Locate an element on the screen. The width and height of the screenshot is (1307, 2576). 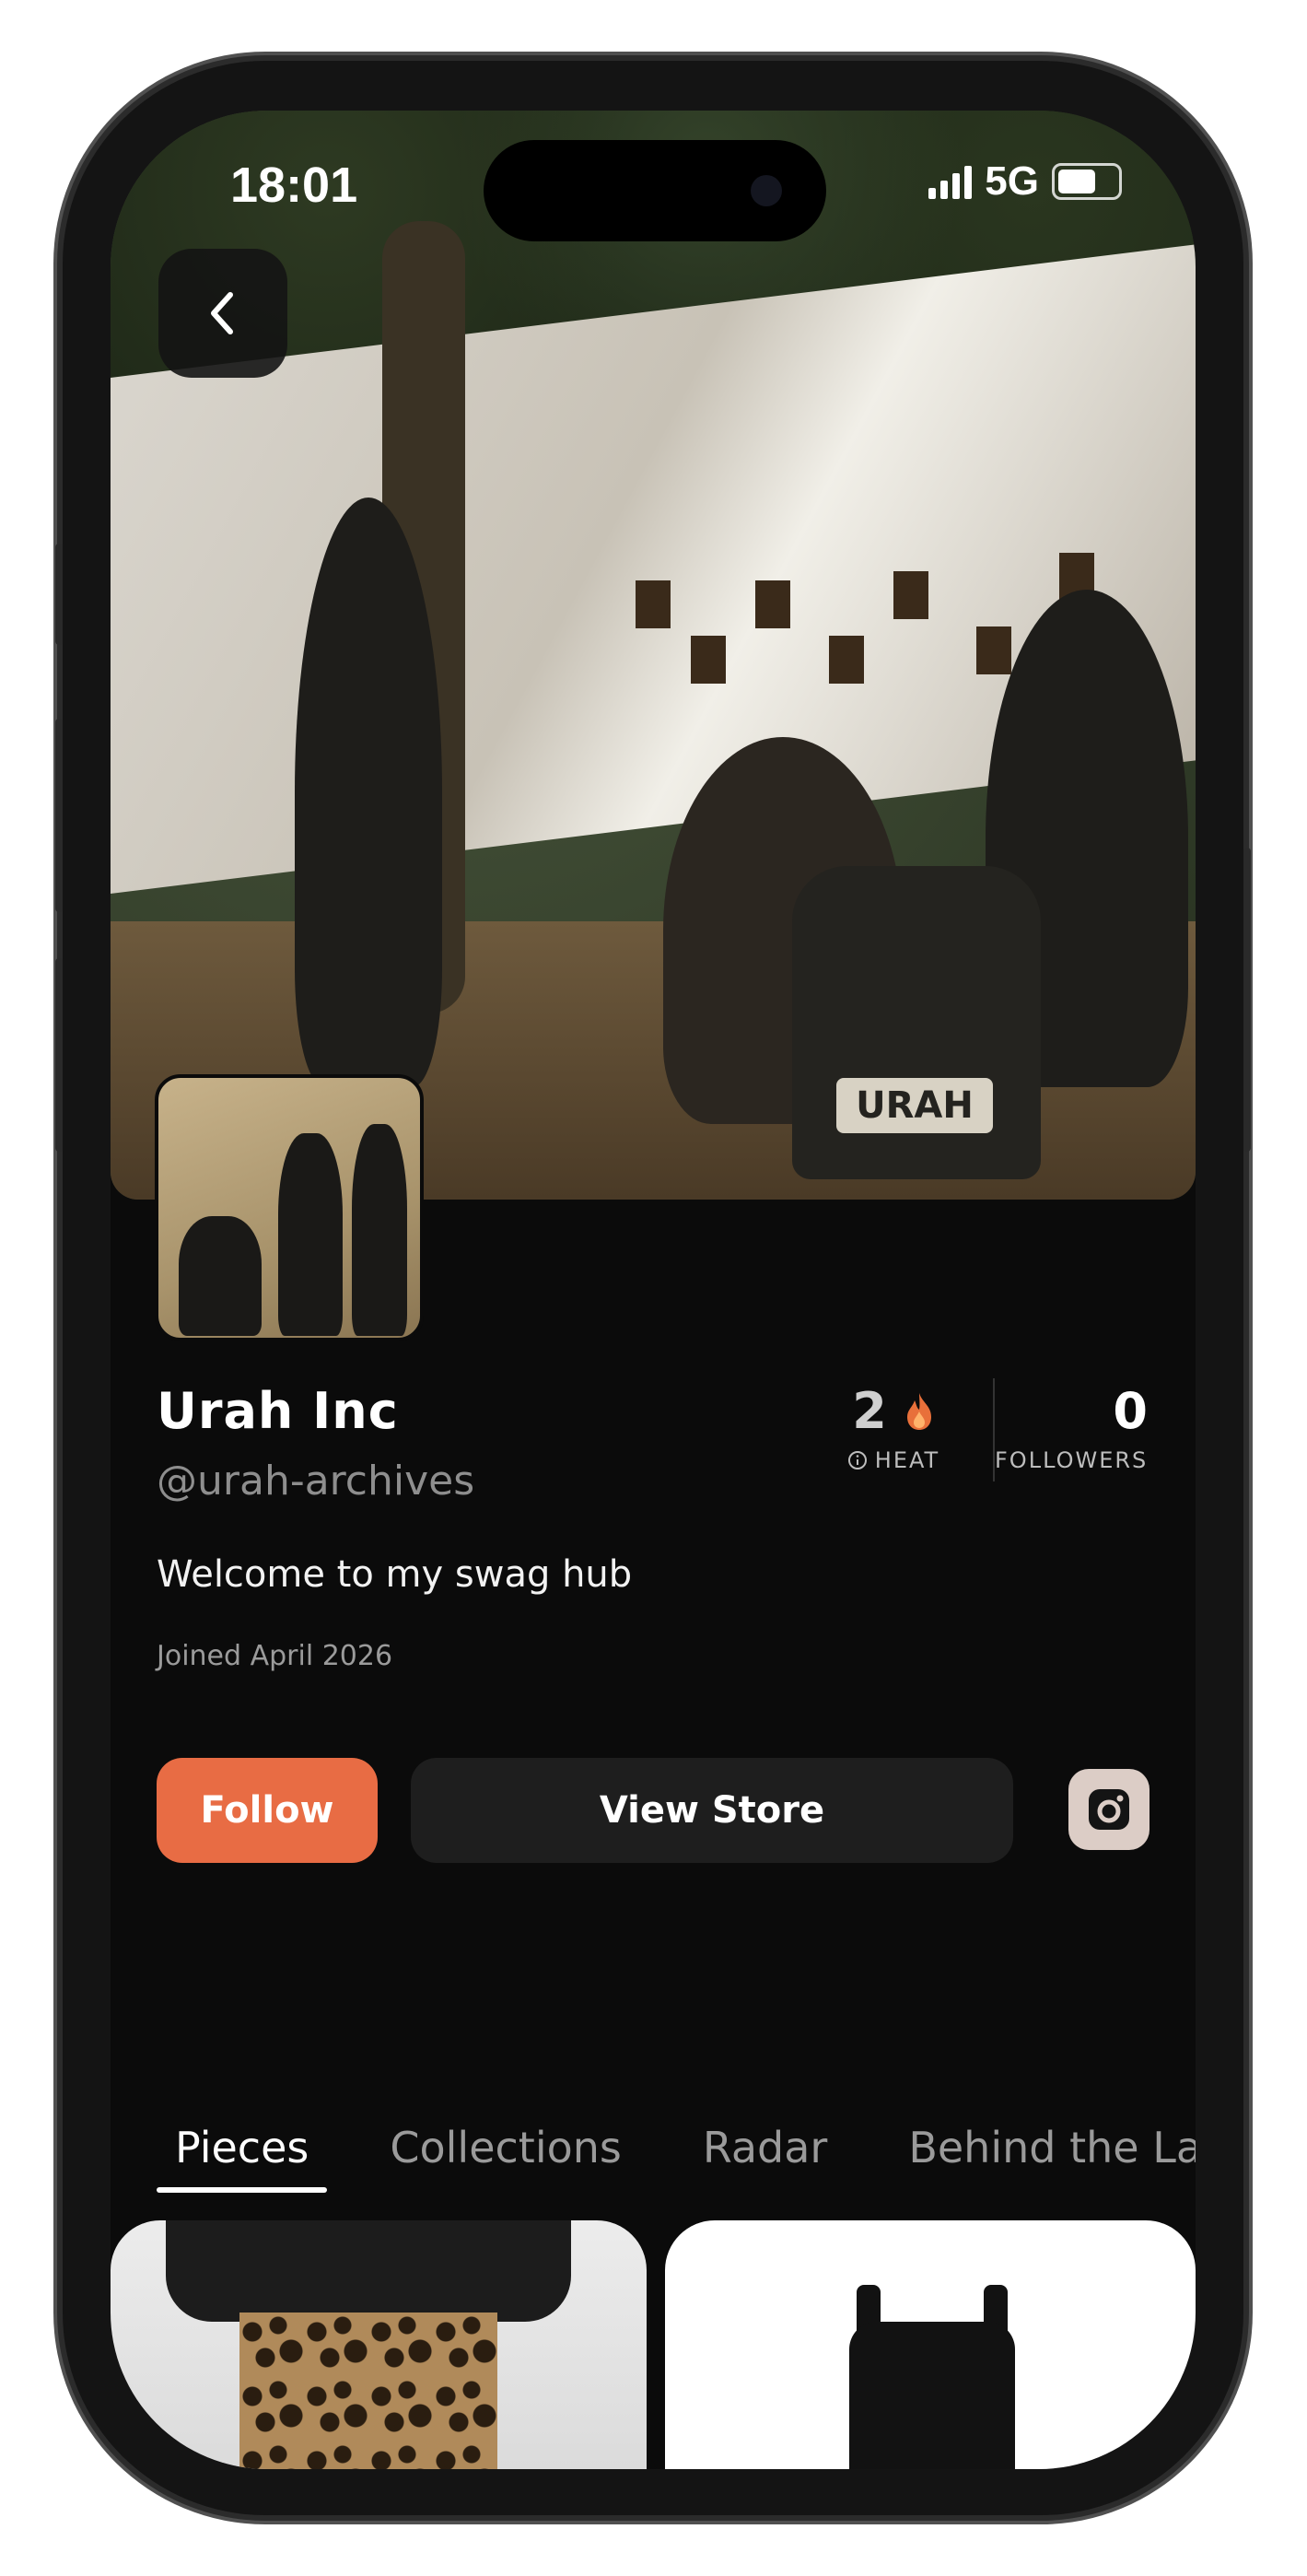
signal-icon is located at coordinates (950, 181).